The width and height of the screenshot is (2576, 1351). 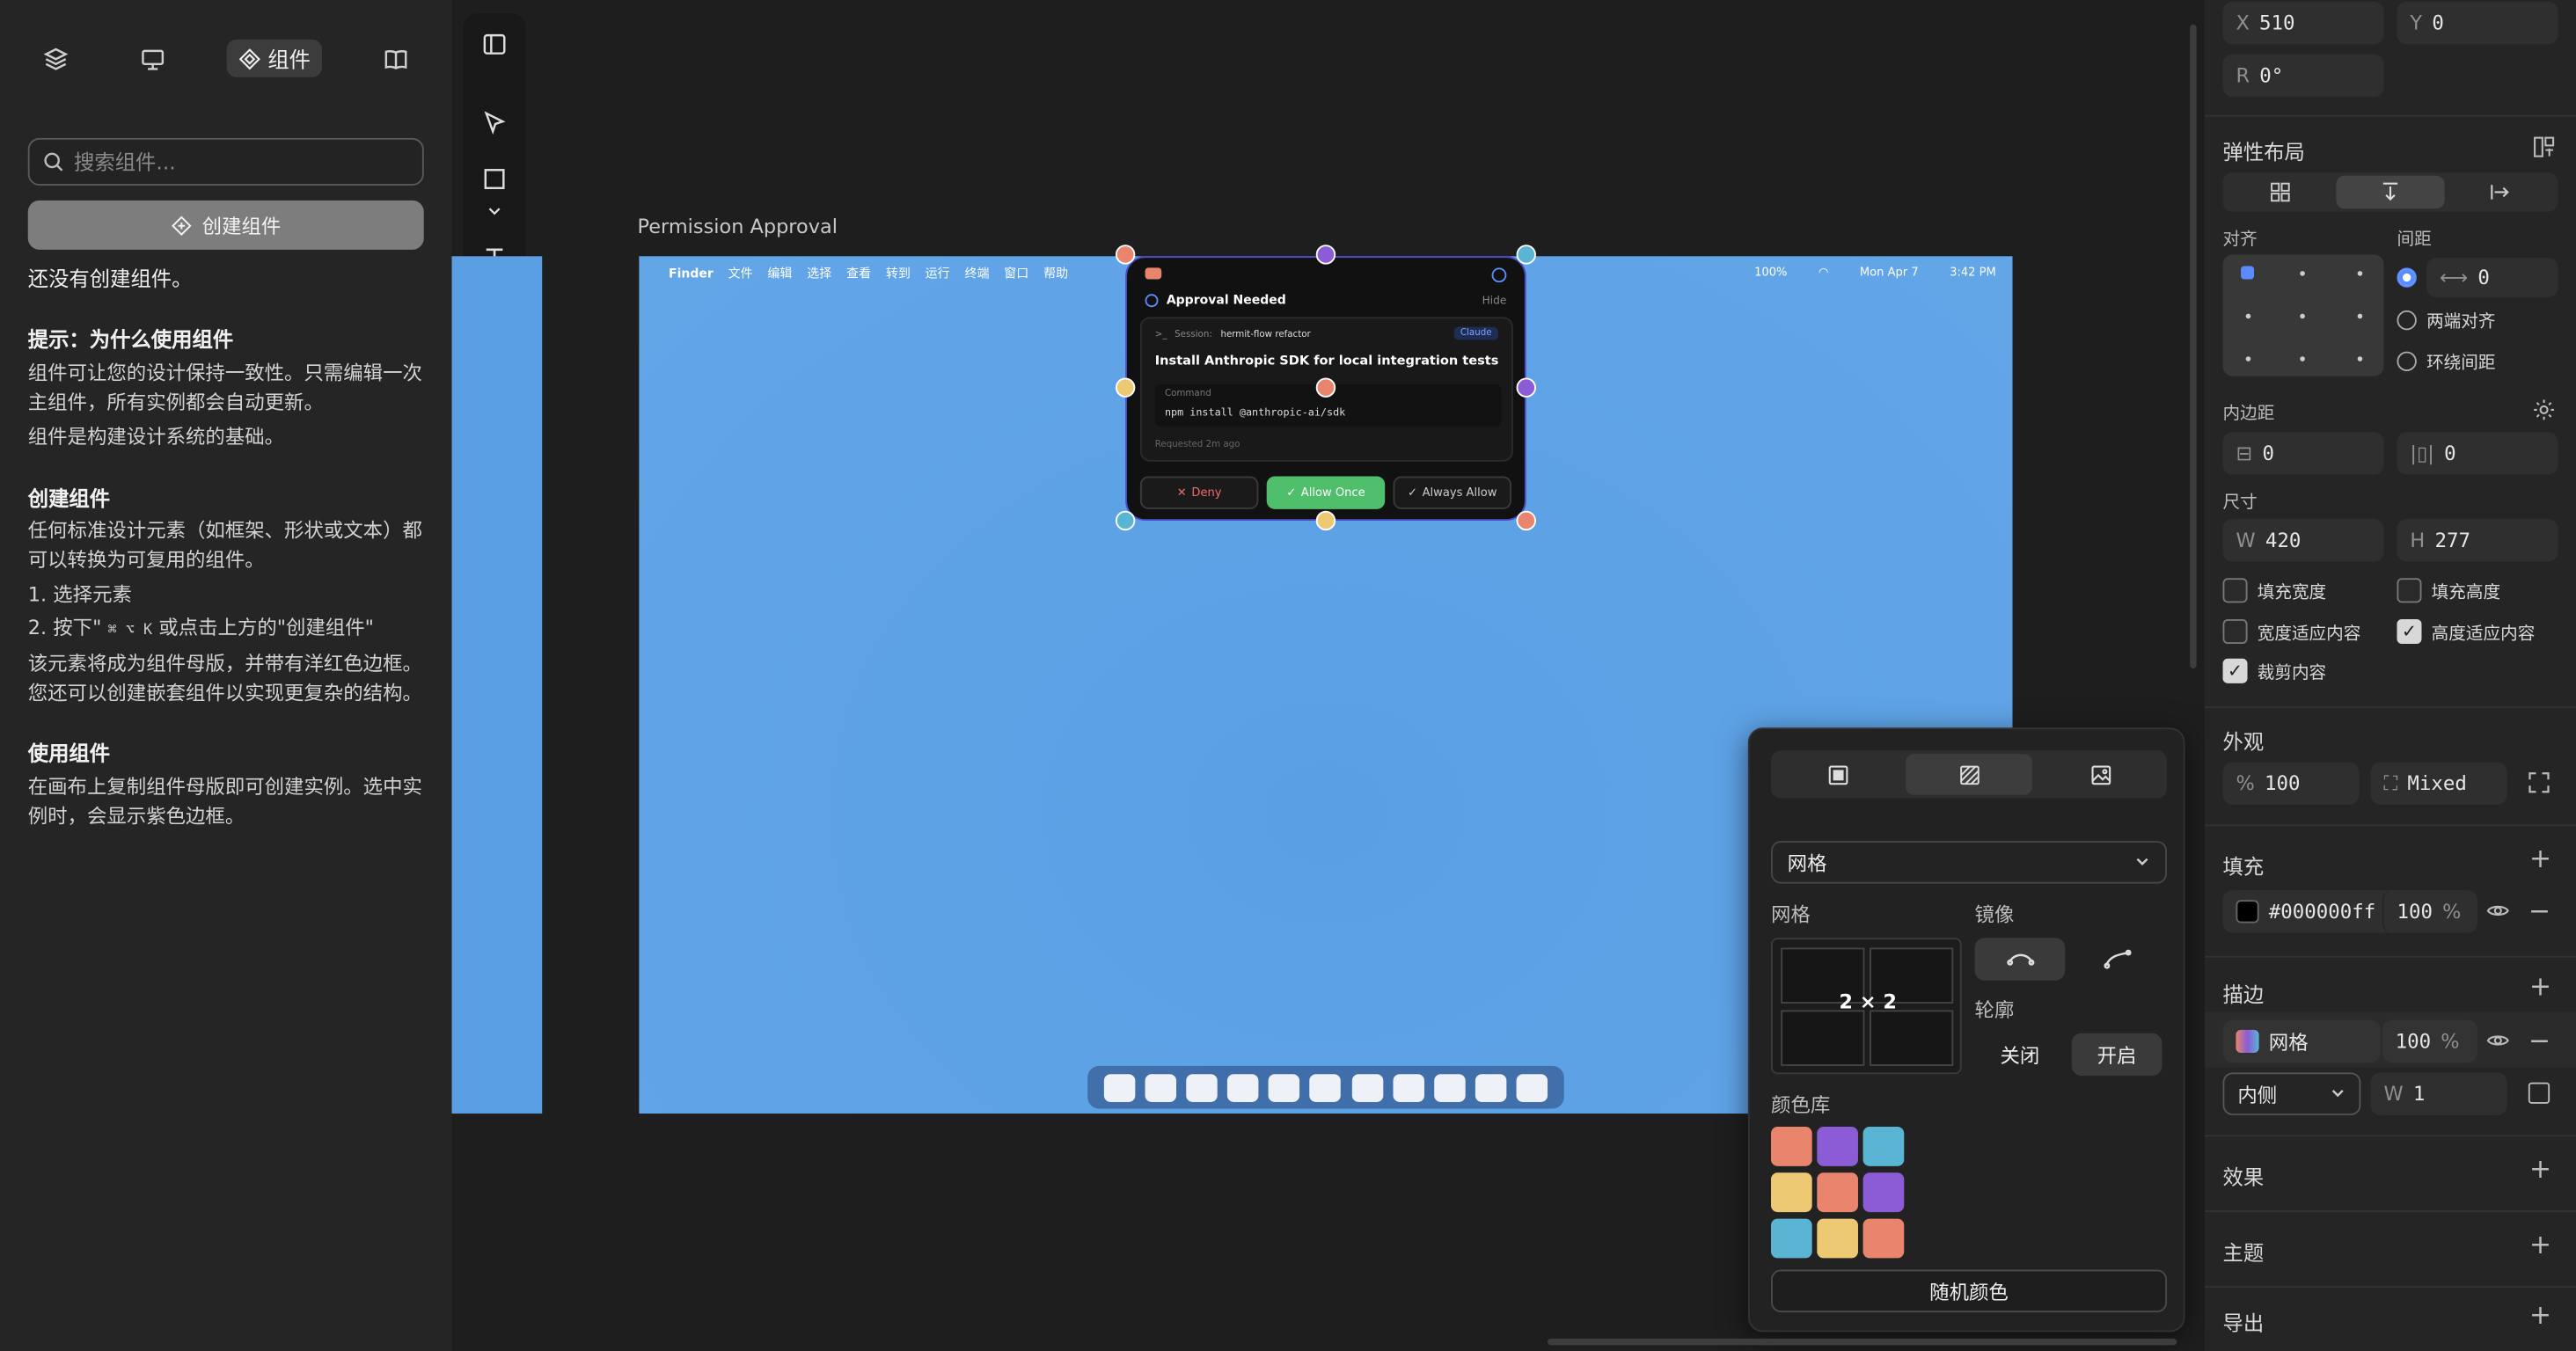 I want to click on fill-opacity-input: 100%, so click(x=2429, y=911).